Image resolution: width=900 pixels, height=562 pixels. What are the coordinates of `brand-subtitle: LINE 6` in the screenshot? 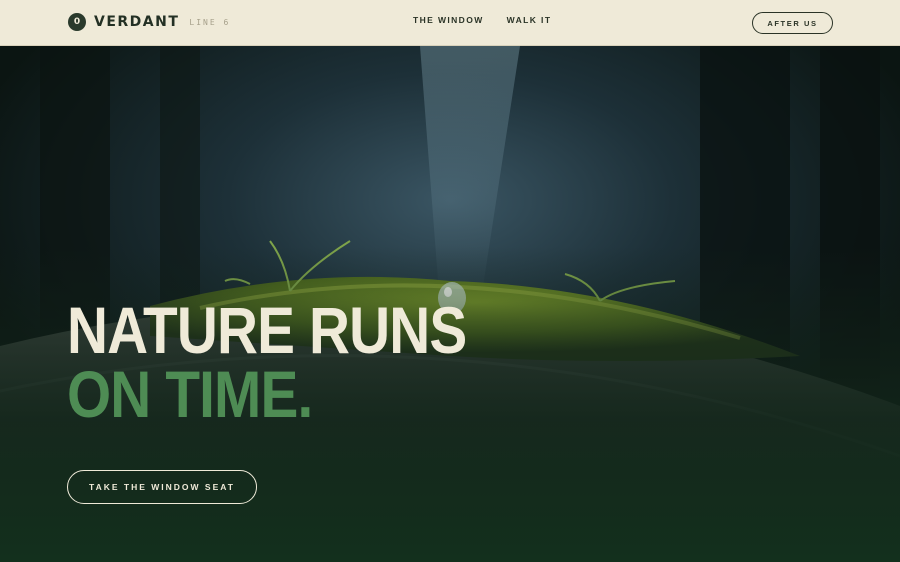 It's located at (210, 22).